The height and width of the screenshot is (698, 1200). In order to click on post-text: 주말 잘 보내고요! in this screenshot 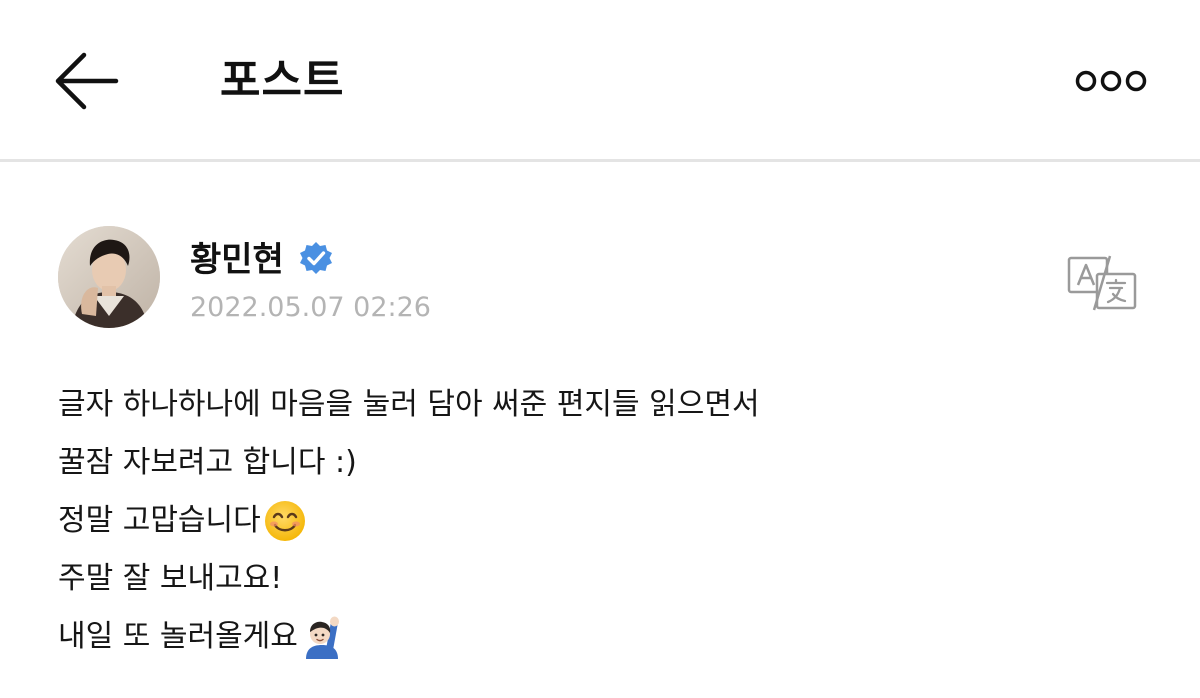, I will do `click(170, 578)`.